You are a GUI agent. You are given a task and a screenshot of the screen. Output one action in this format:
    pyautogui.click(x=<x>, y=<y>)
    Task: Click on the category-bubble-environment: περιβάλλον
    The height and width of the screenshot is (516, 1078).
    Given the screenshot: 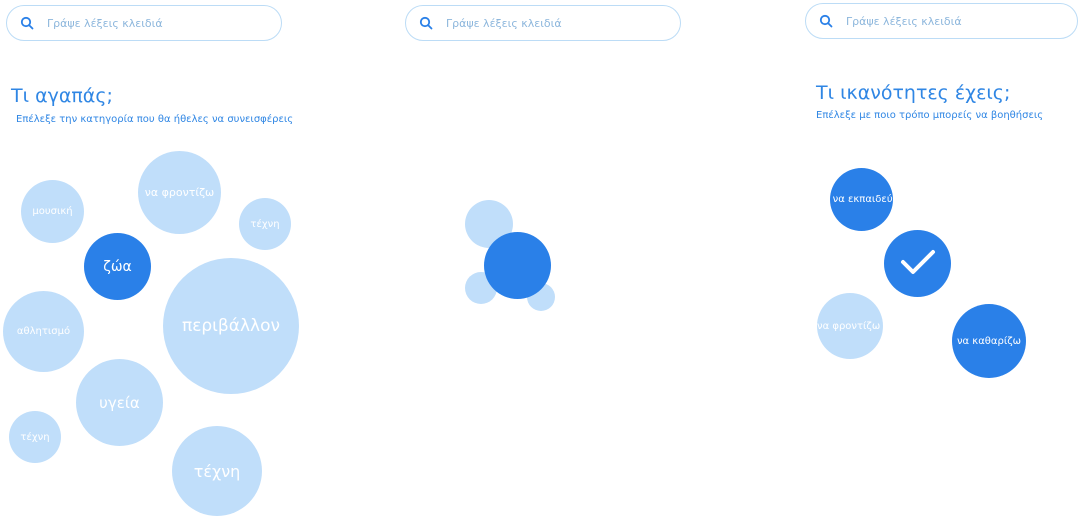 What is the action you would take?
    pyautogui.click(x=231, y=326)
    